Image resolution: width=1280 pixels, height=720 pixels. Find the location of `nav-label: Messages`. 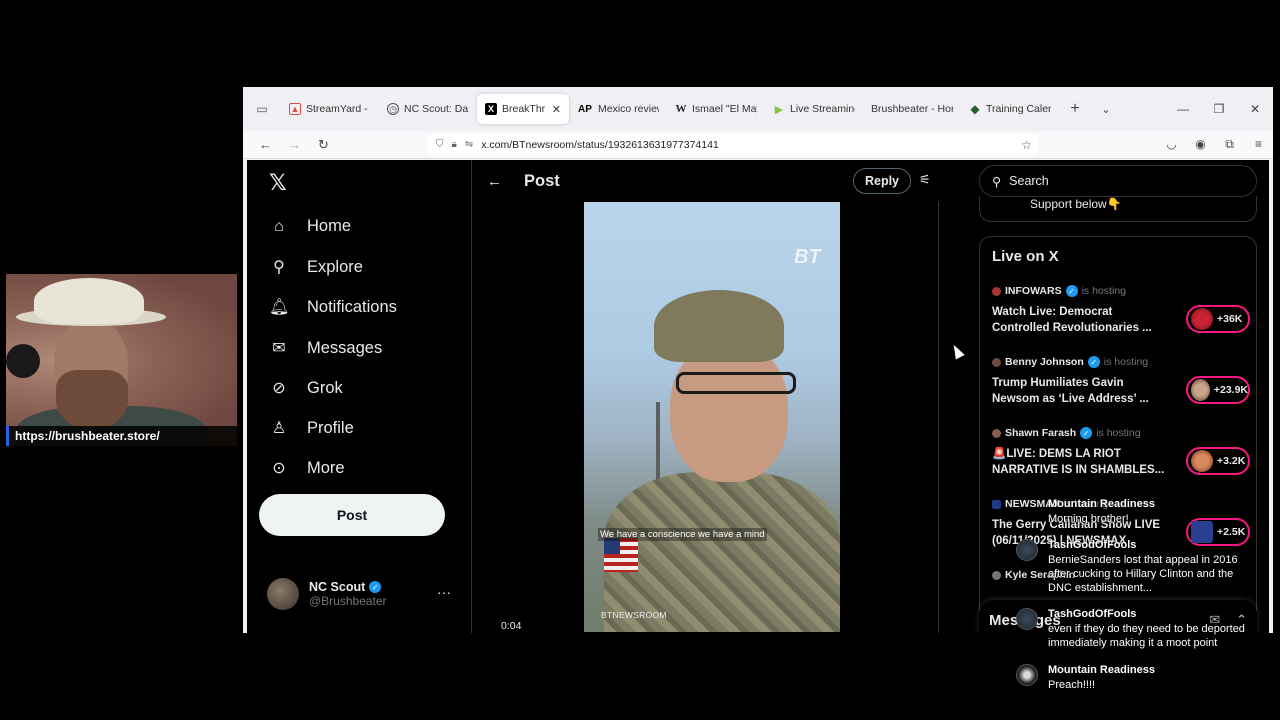

nav-label: Messages is located at coordinates (345, 347).